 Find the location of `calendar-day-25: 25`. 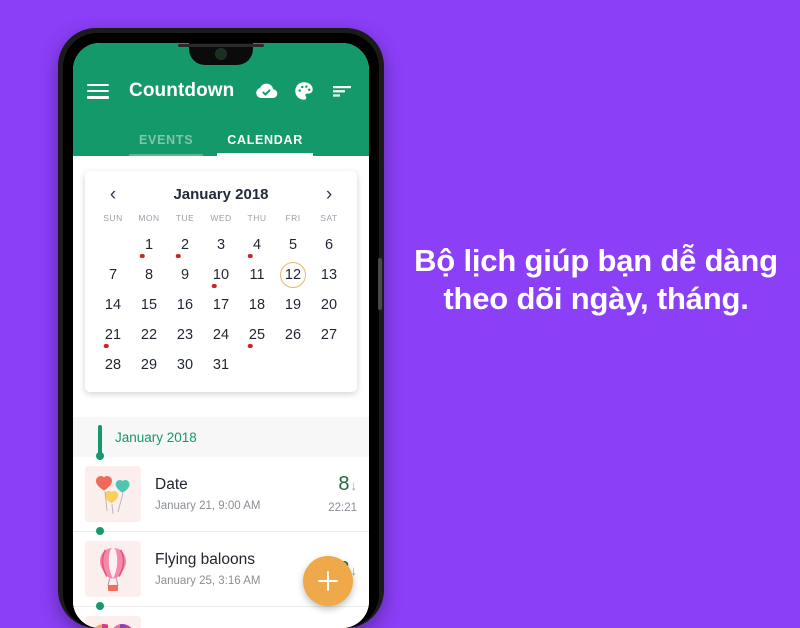

calendar-day-25: 25 is located at coordinates (257, 335).